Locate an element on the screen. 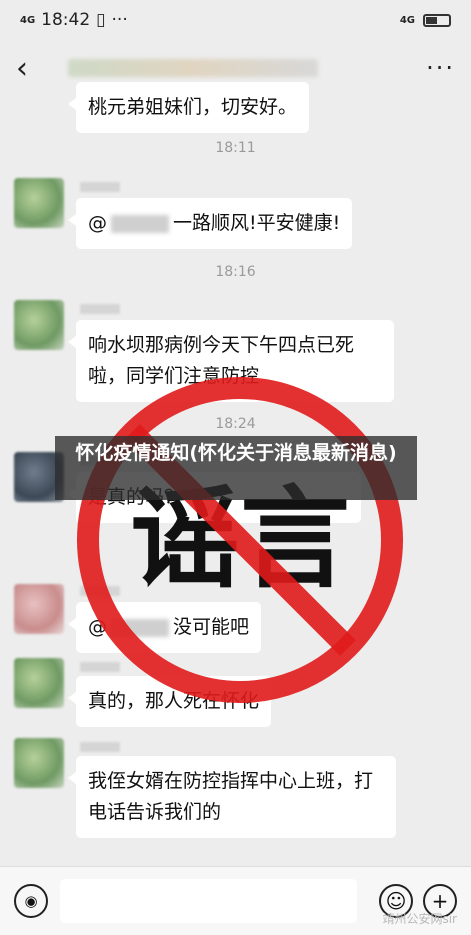  mention-name-blurred is located at coordinates (140, 223).